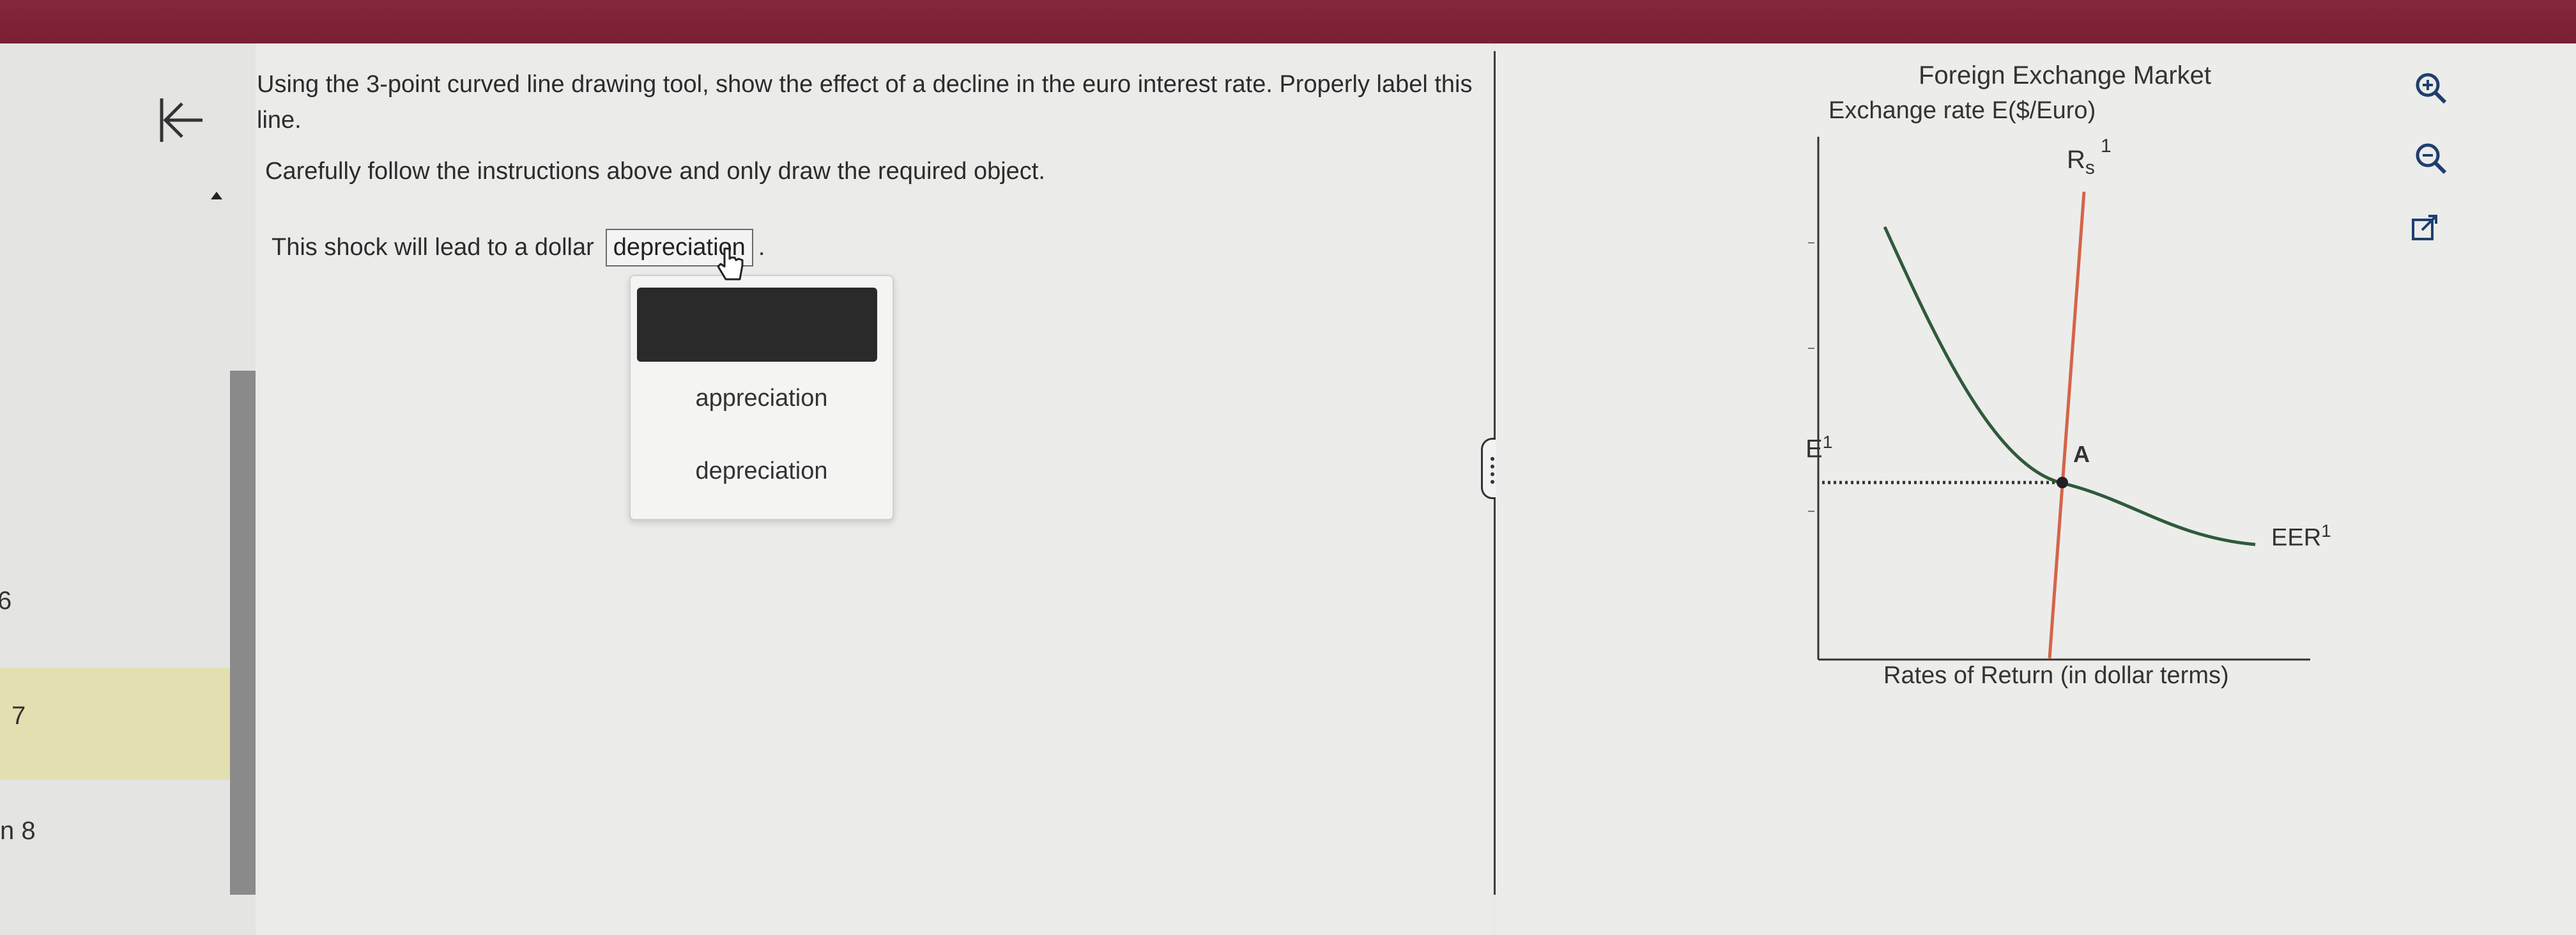 The height and width of the screenshot is (935, 2576). What do you see at coordinates (18, 831) in the screenshot?
I see `nav-item-8: n 8` at bounding box center [18, 831].